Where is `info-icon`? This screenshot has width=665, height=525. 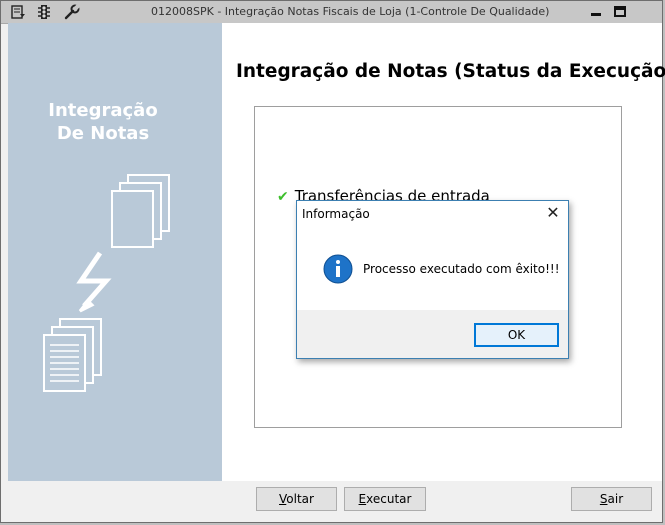 info-icon is located at coordinates (338, 269).